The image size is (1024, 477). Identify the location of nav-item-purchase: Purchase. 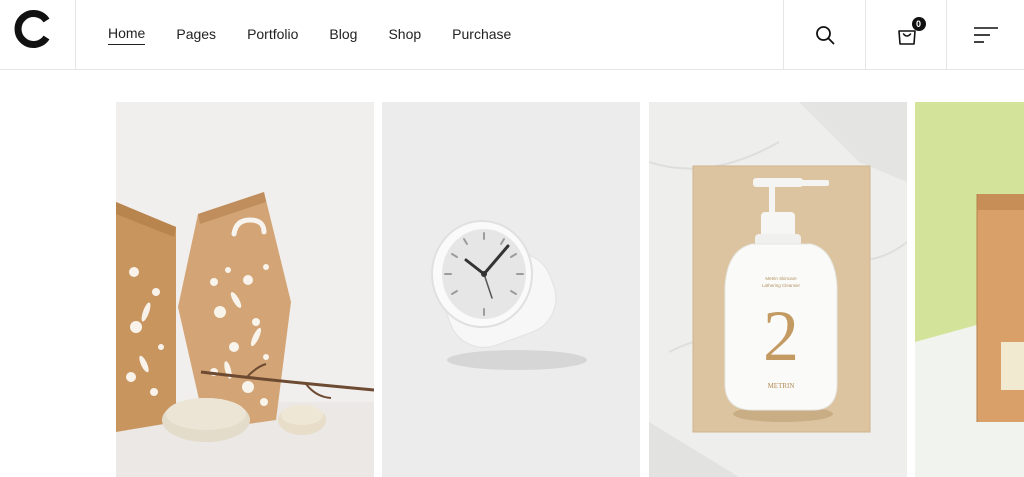
(481, 35).